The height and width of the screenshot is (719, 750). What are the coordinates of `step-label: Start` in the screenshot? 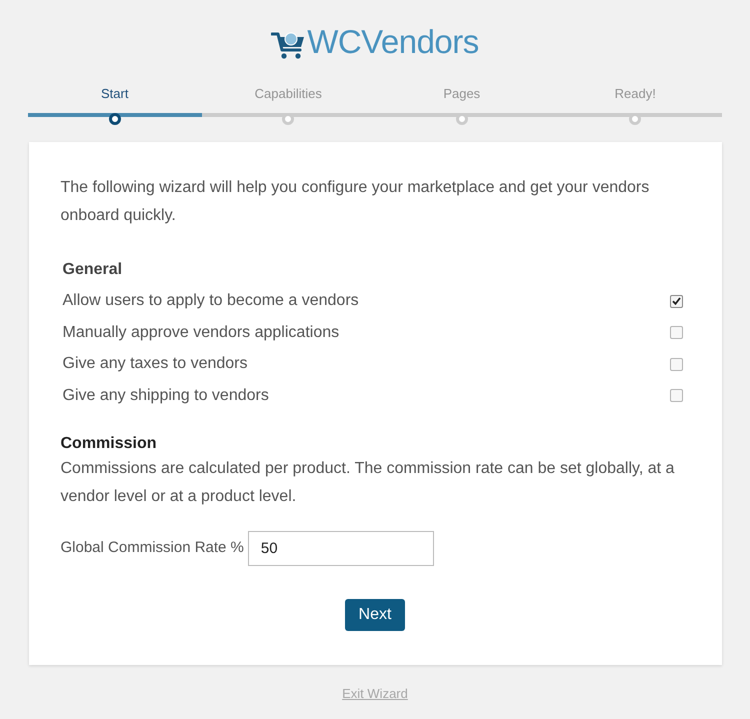 It's located at (114, 94).